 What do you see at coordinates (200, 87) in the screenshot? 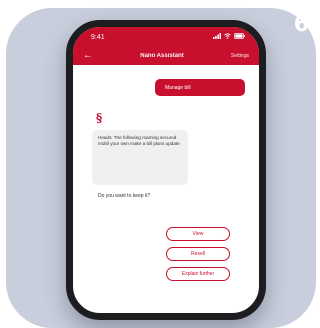
I see `user-message-bubble: Manage bill` at bounding box center [200, 87].